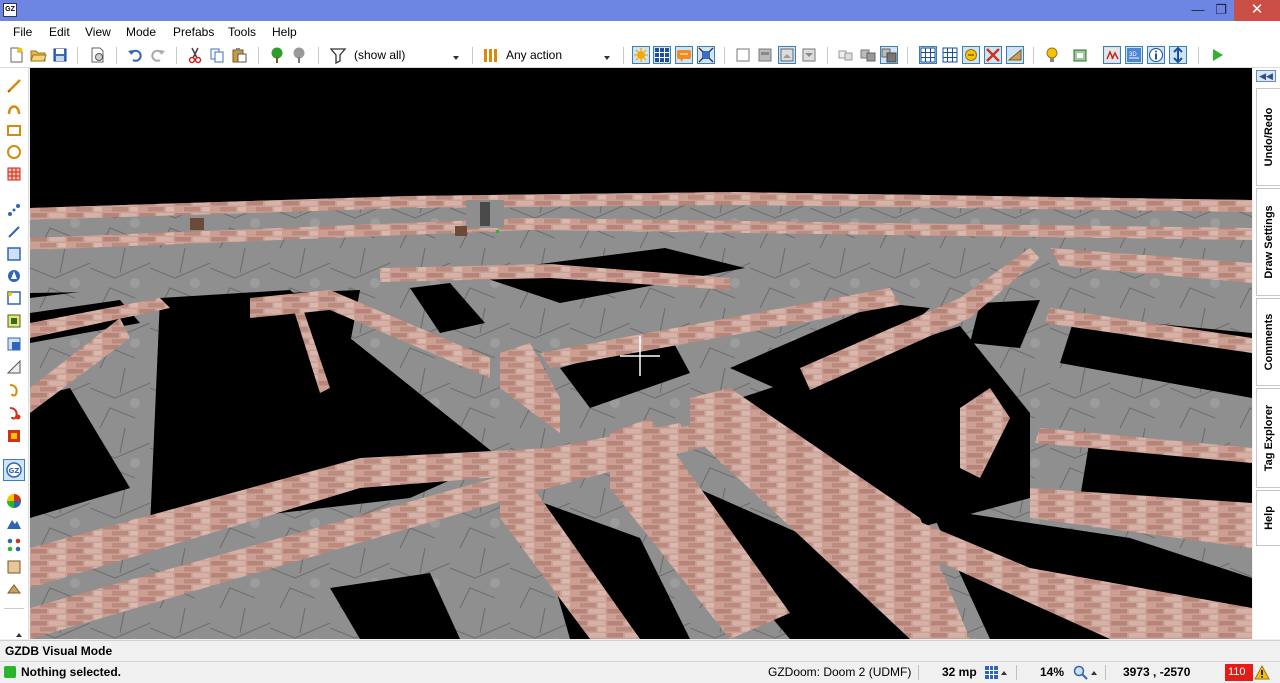 This screenshot has width=1280, height=683. What do you see at coordinates (14, 174) in the screenshot?
I see `draw-grid-icon` at bounding box center [14, 174].